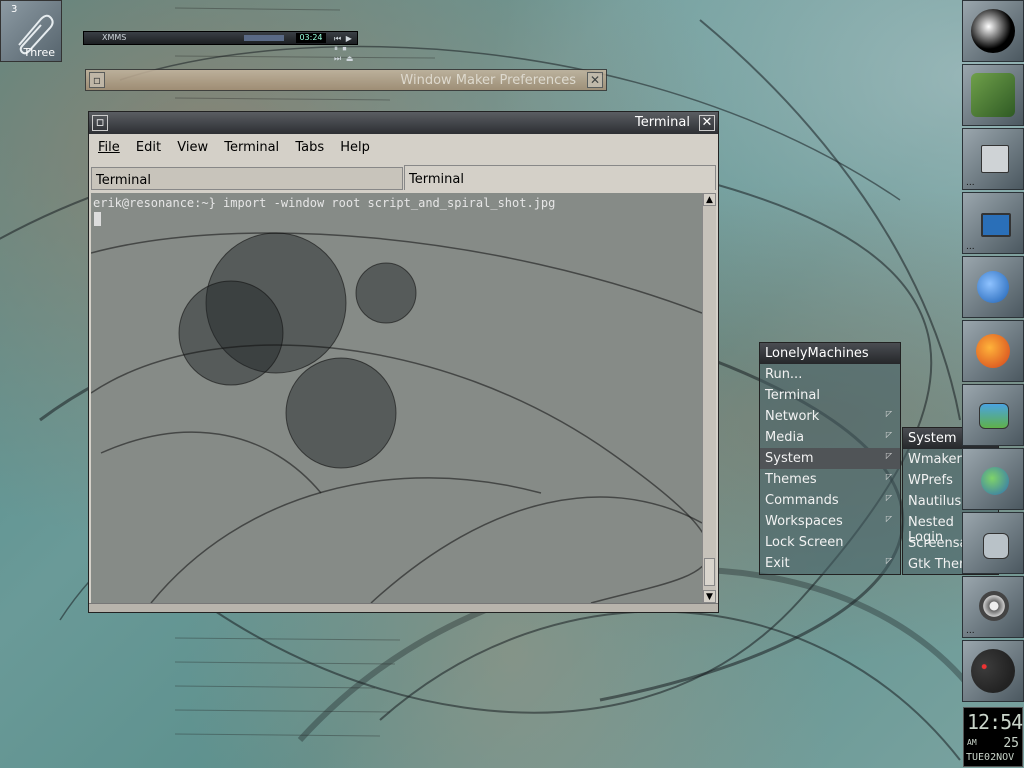  What do you see at coordinates (804, 521) in the screenshot?
I see `menu-item-label: Workspaces` at bounding box center [804, 521].